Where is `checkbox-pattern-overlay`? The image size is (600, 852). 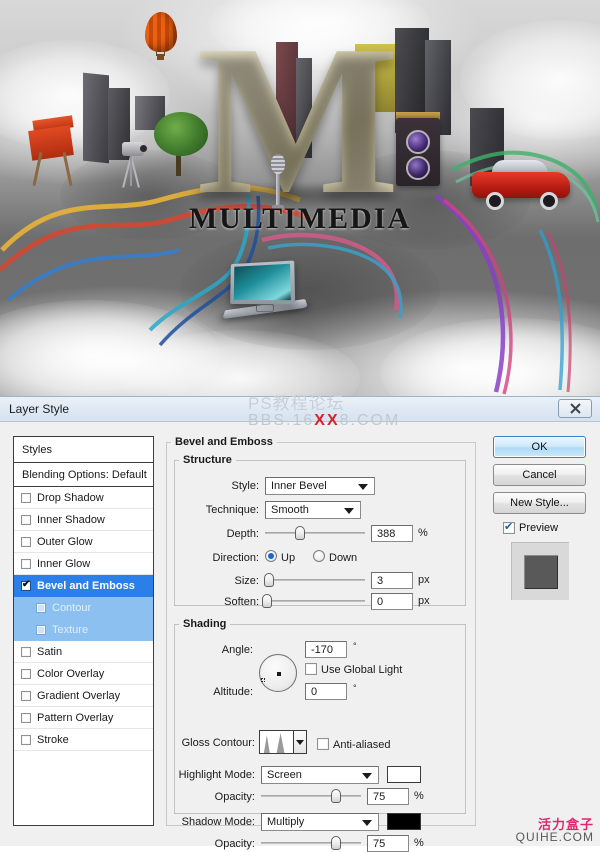
checkbox-pattern-overlay is located at coordinates (26, 717).